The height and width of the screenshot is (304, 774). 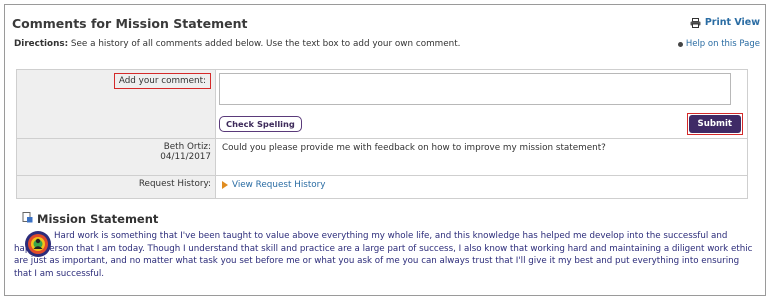 I want to click on comment-textarea, so click(x=475, y=89).